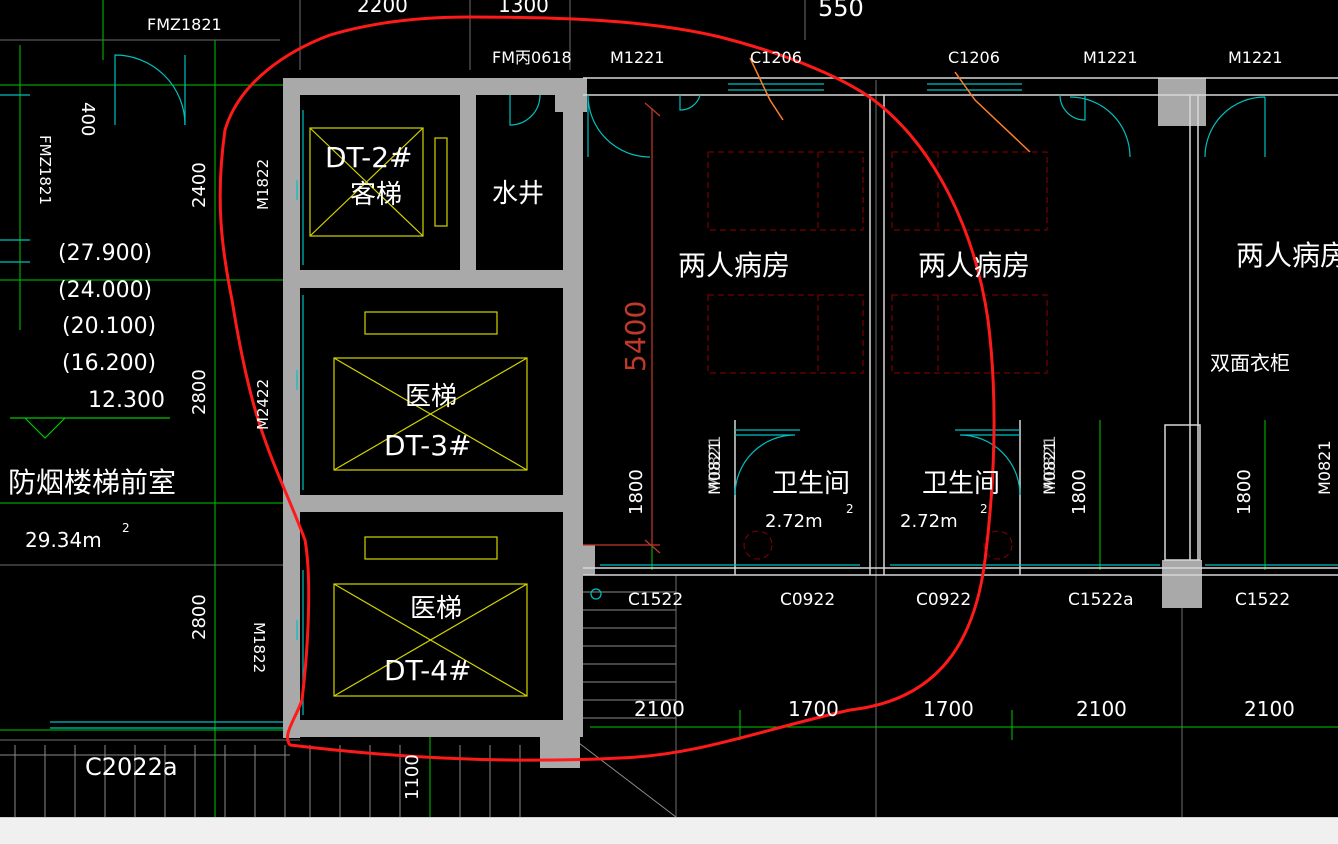  What do you see at coordinates (63, 540) in the screenshot?
I see `room-area: 29.34m` at bounding box center [63, 540].